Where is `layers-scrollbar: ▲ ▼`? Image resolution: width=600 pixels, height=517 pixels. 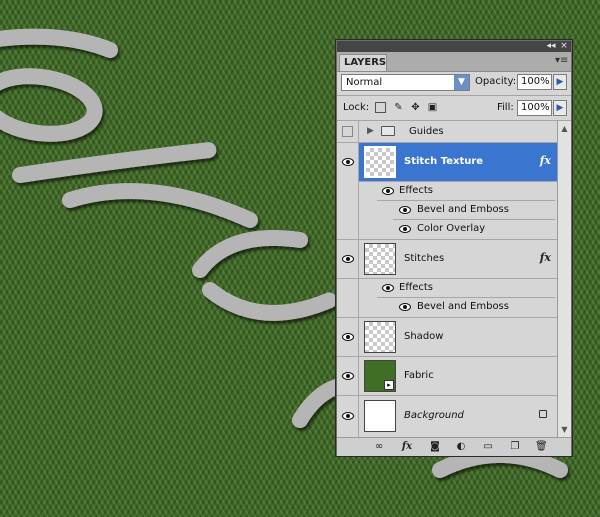
layers-scrollbar: ▲ ▼ is located at coordinates (564, 279).